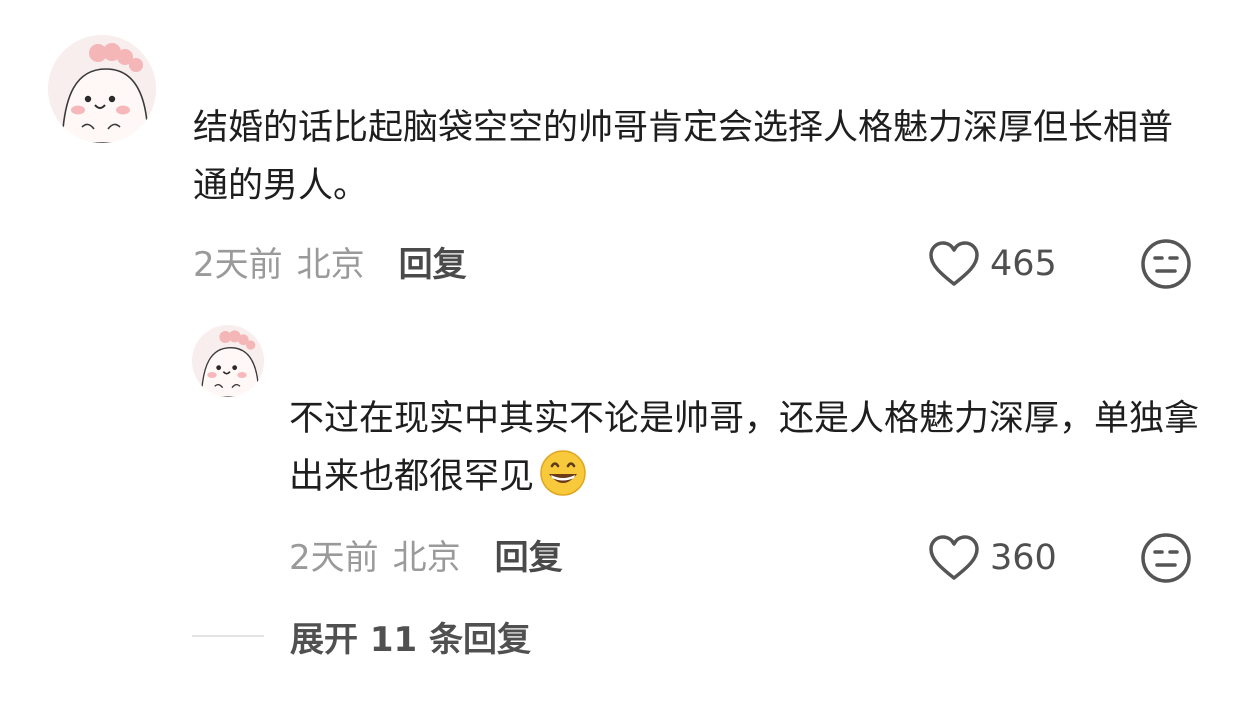 This screenshot has height=723, width=1242. Describe the element at coordinates (683, 157) in the screenshot. I see `comment-text: 结婚的话比起脑袋空空的帅哥肯定会选择人格魅力深厚但长相普通的男人。` at that location.